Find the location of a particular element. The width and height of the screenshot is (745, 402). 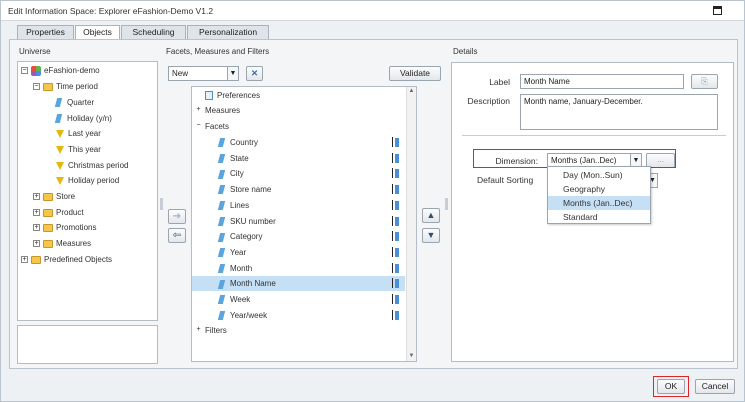

facet-row: Week is located at coordinates (298, 299).